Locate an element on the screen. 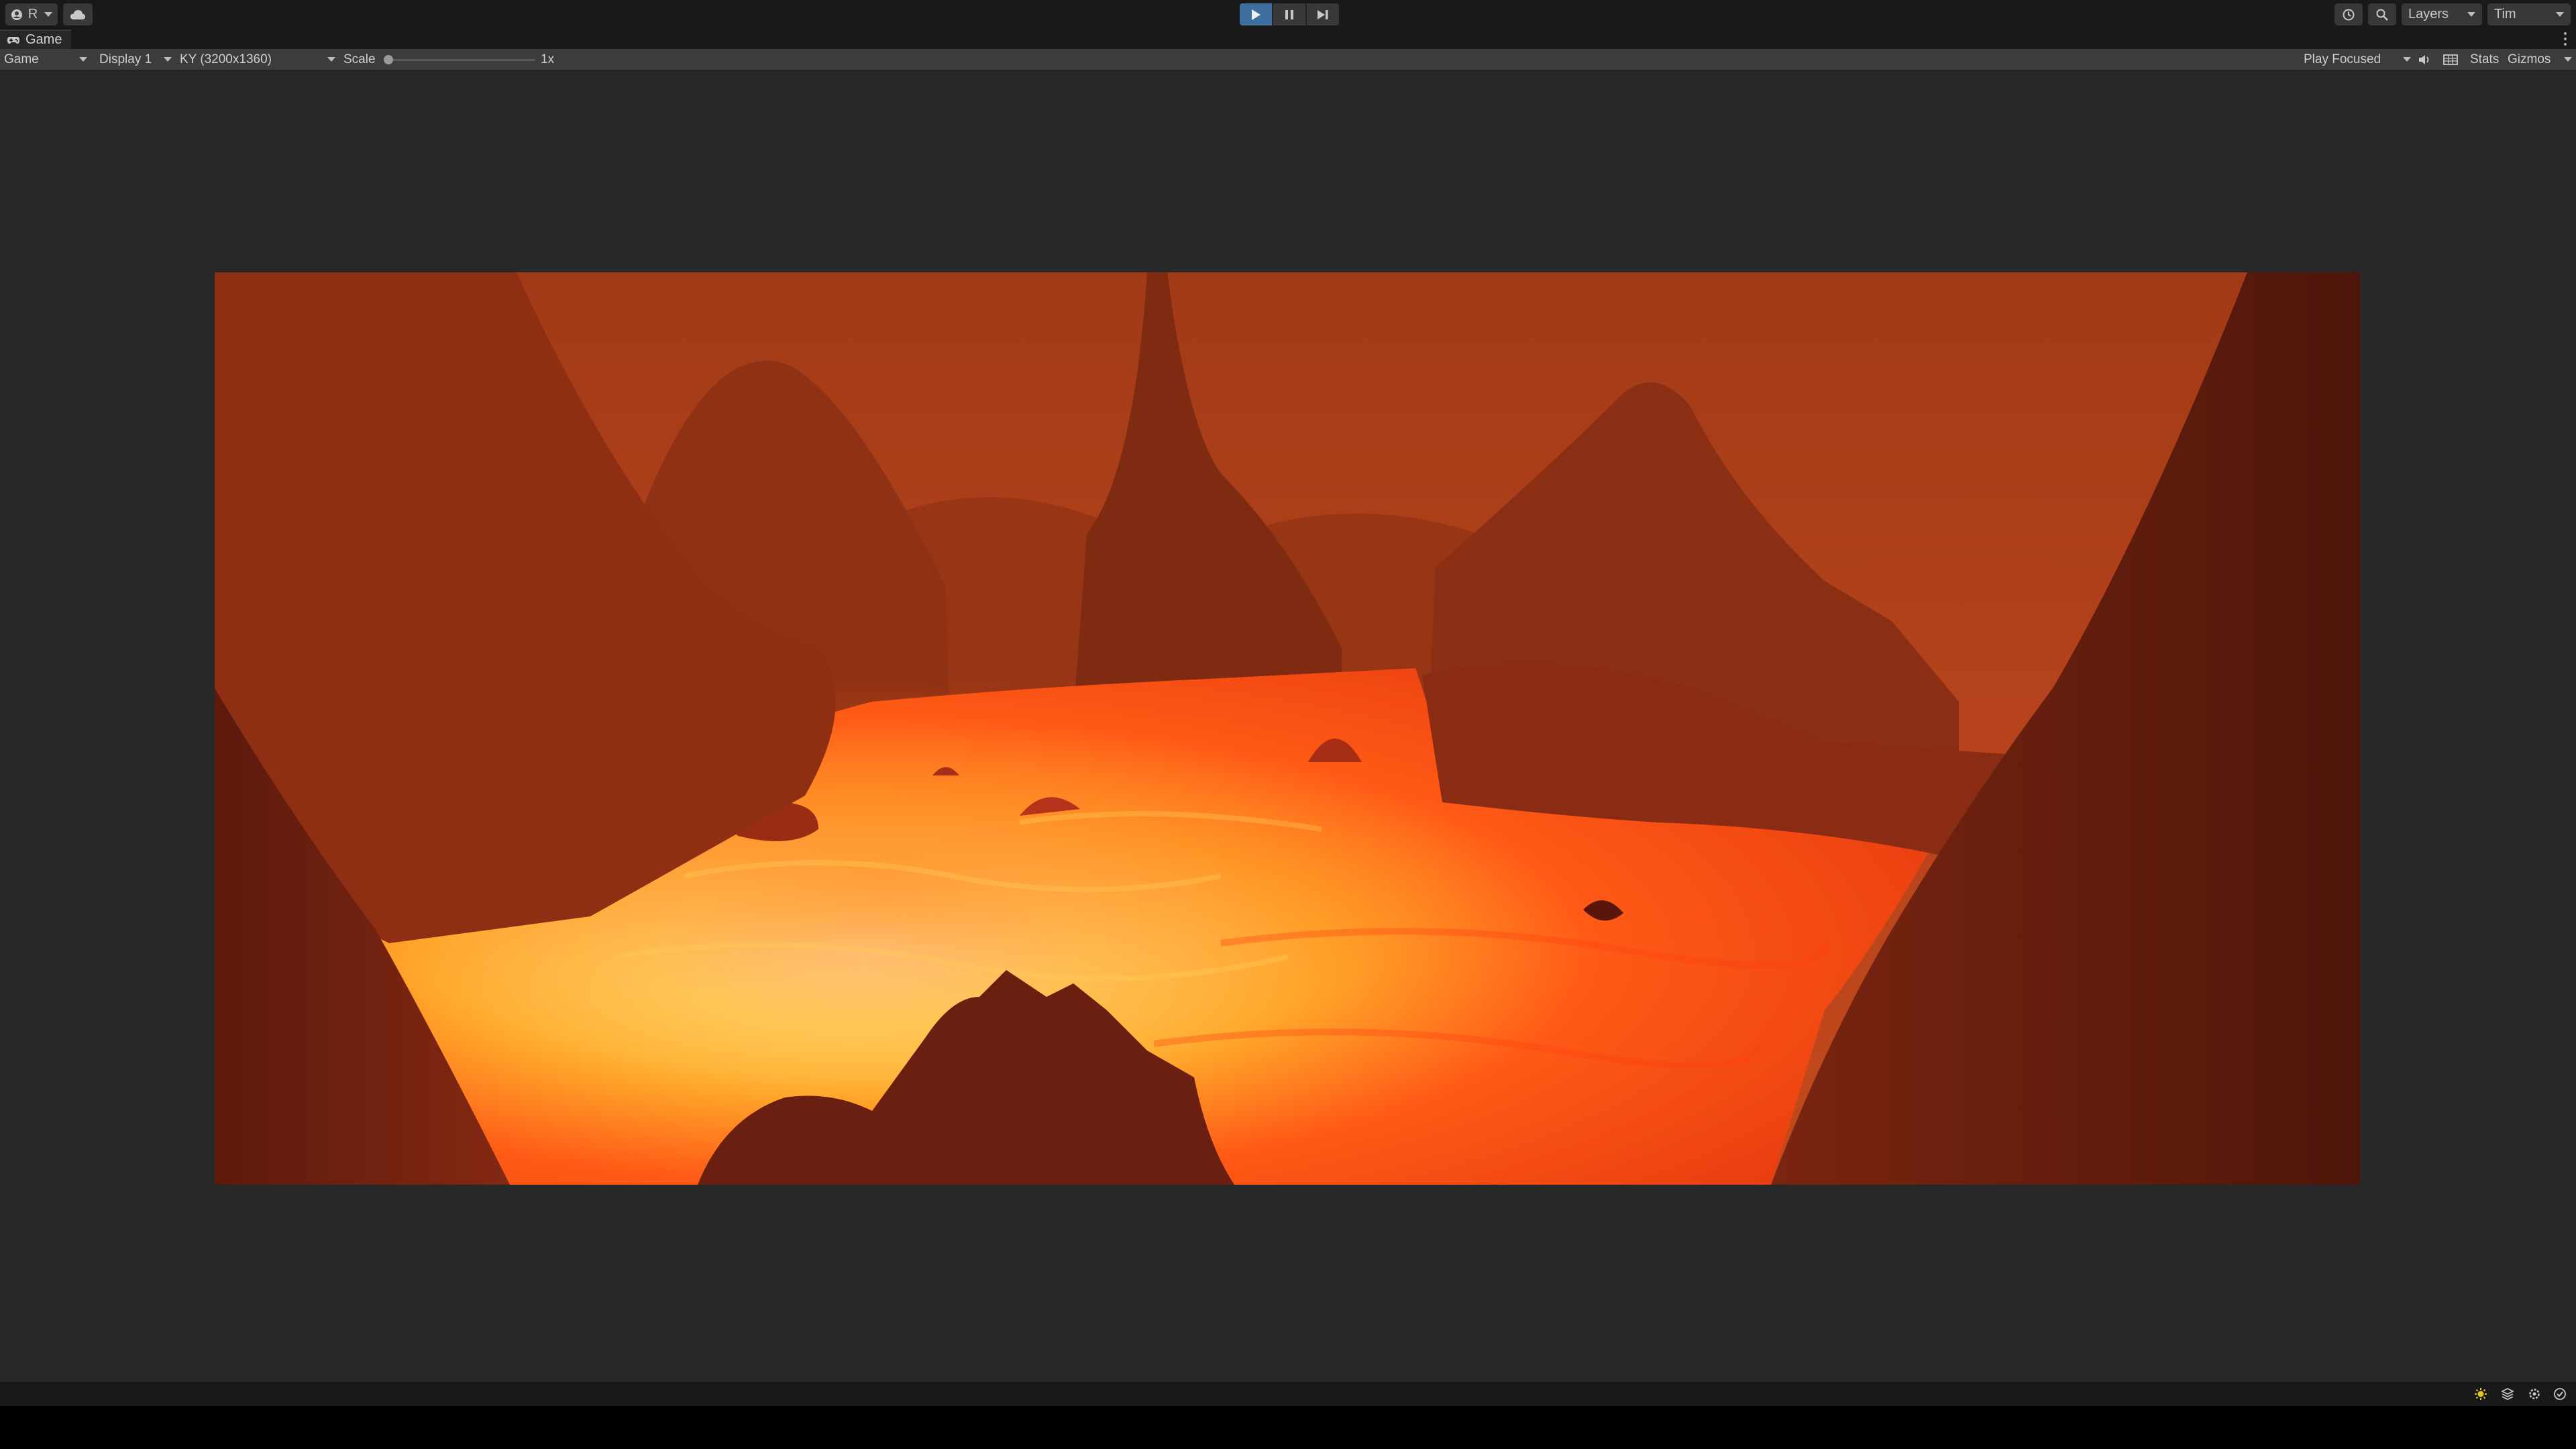 The width and height of the screenshot is (2576, 1449). account-label: R is located at coordinates (33, 14).